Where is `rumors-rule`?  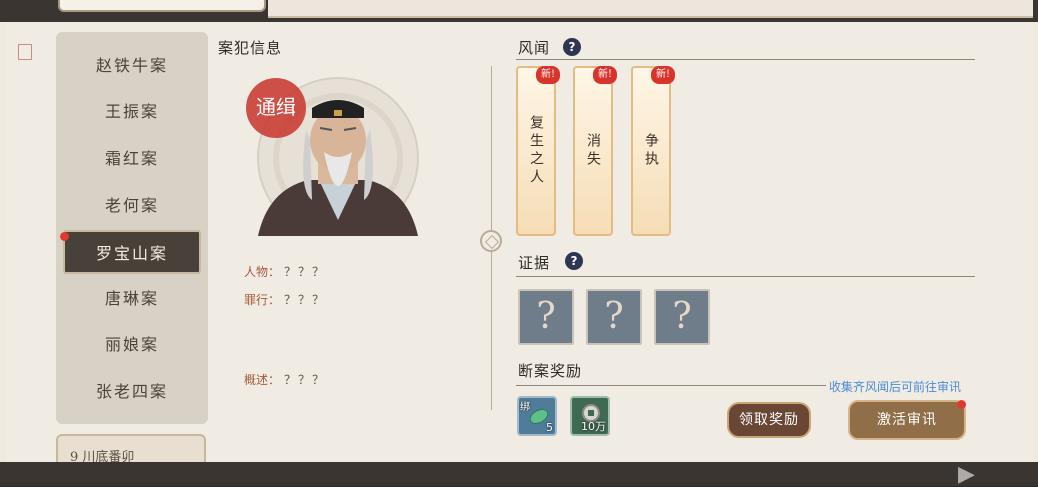
rumors-rule is located at coordinates (745, 59).